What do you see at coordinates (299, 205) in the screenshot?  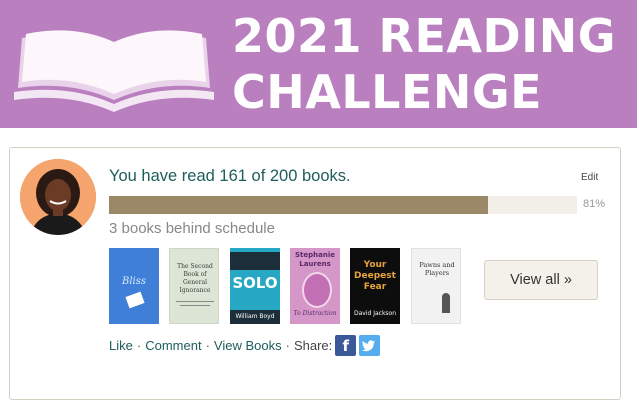 I see `progress-fill` at bounding box center [299, 205].